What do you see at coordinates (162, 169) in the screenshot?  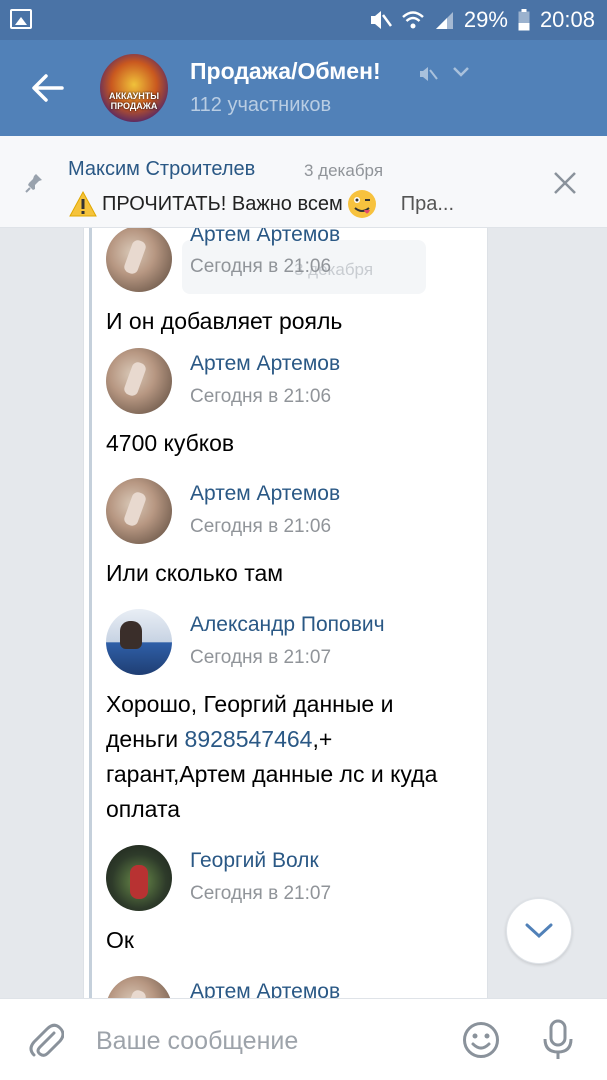 I see `pinned-author: Максим Строителев` at bounding box center [162, 169].